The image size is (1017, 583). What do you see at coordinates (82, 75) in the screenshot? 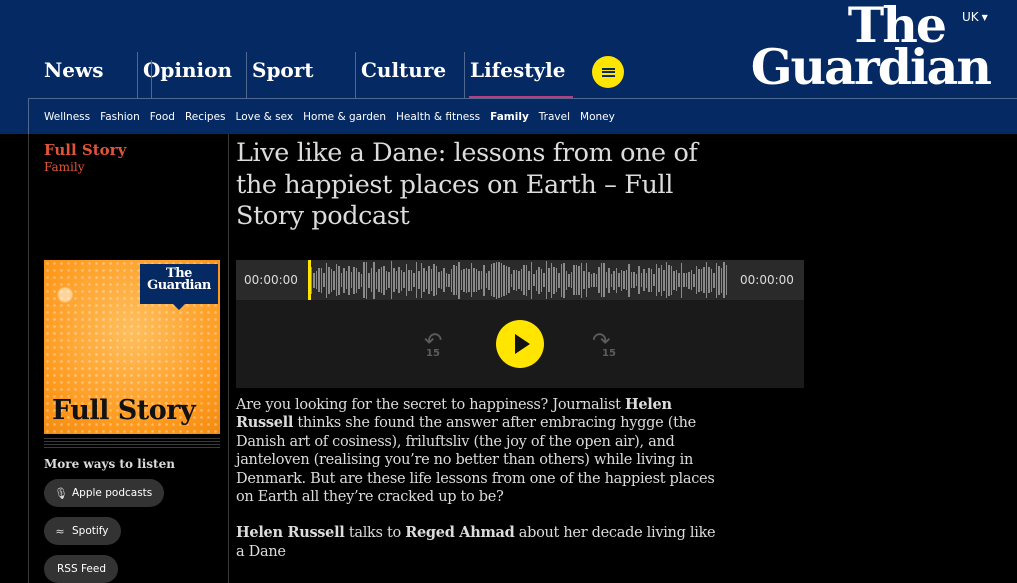
I see `pillar-news: News` at bounding box center [82, 75].